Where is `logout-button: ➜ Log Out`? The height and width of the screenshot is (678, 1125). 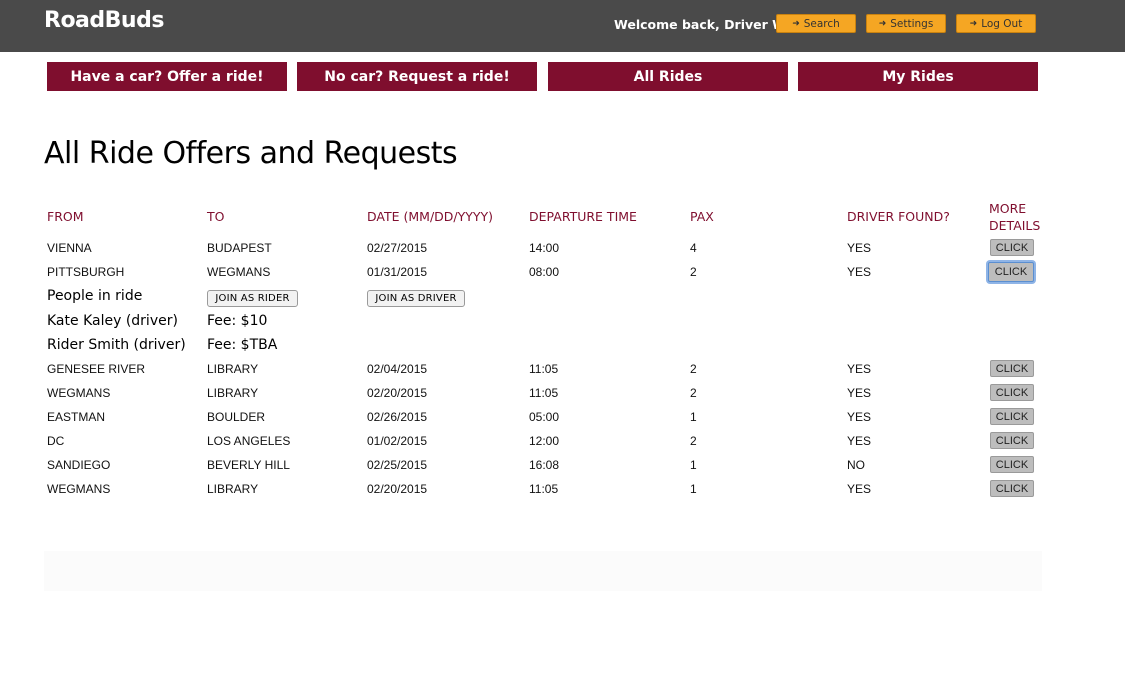 logout-button: ➜ Log Out is located at coordinates (996, 23).